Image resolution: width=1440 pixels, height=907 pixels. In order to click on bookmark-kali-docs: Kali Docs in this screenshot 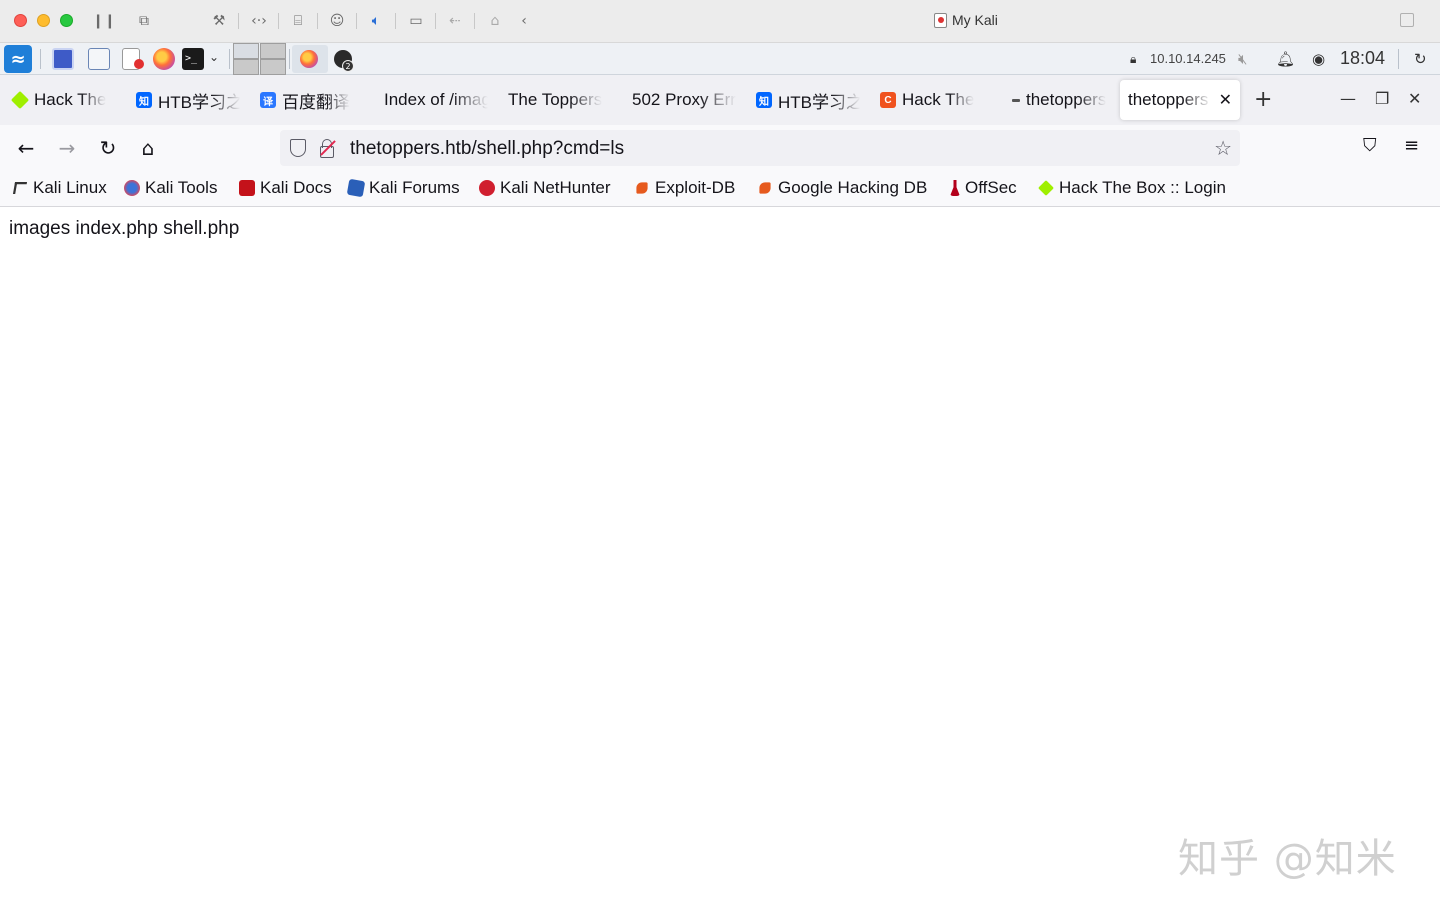, I will do `click(285, 188)`.